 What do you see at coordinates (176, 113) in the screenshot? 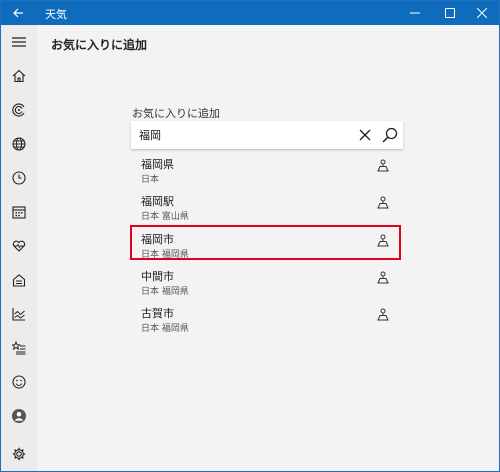
I see `search-label: お気に入りに追加` at bounding box center [176, 113].